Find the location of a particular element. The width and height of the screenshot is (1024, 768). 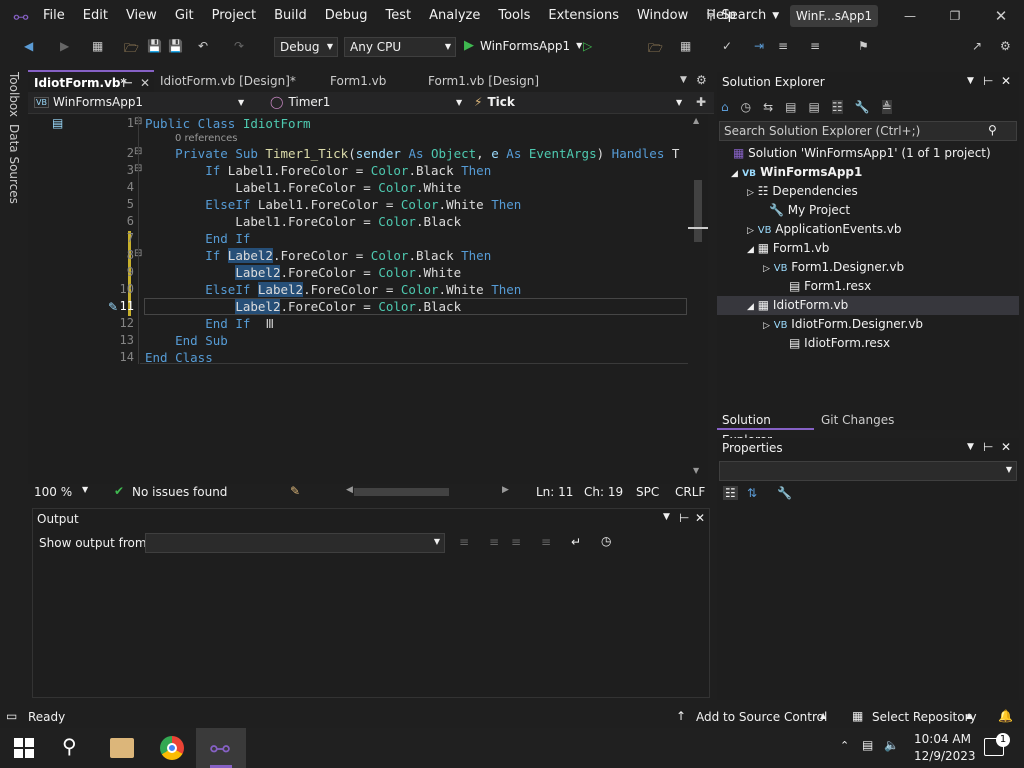

tab-solution-explorer: Solution Explorer is located at coordinates (765, 428).